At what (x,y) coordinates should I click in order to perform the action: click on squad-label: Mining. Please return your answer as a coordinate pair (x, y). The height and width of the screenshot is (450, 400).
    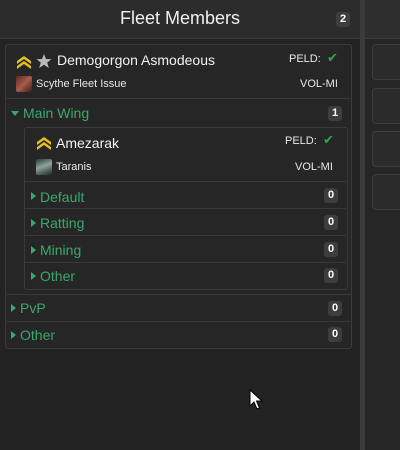
    Looking at the image, I should click on (60, 250).